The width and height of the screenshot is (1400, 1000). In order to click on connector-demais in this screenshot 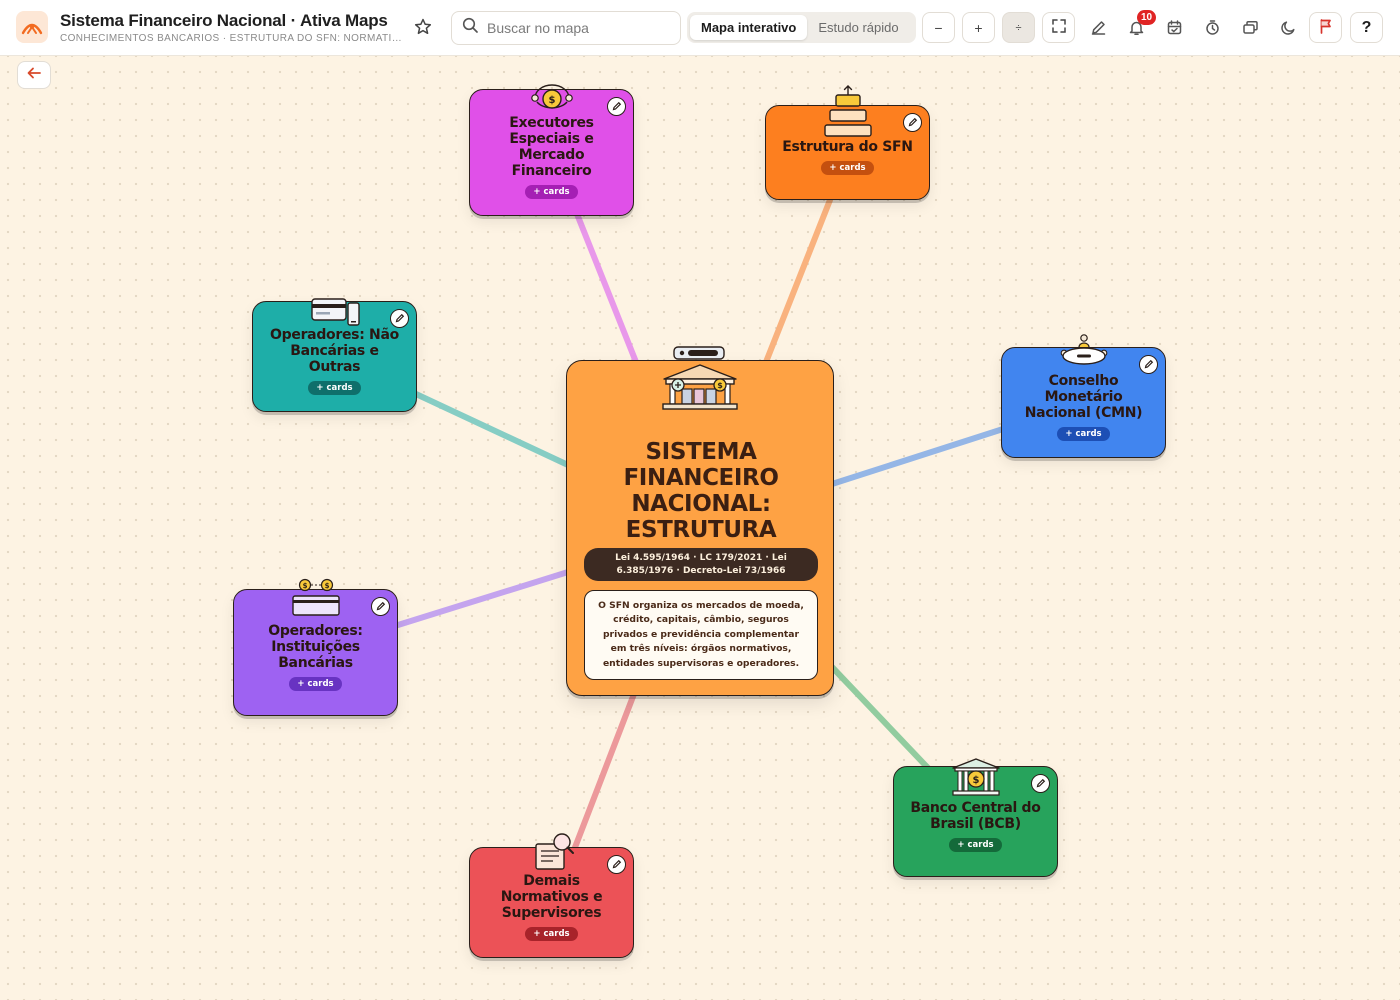, I will do `click(604, 772)`.